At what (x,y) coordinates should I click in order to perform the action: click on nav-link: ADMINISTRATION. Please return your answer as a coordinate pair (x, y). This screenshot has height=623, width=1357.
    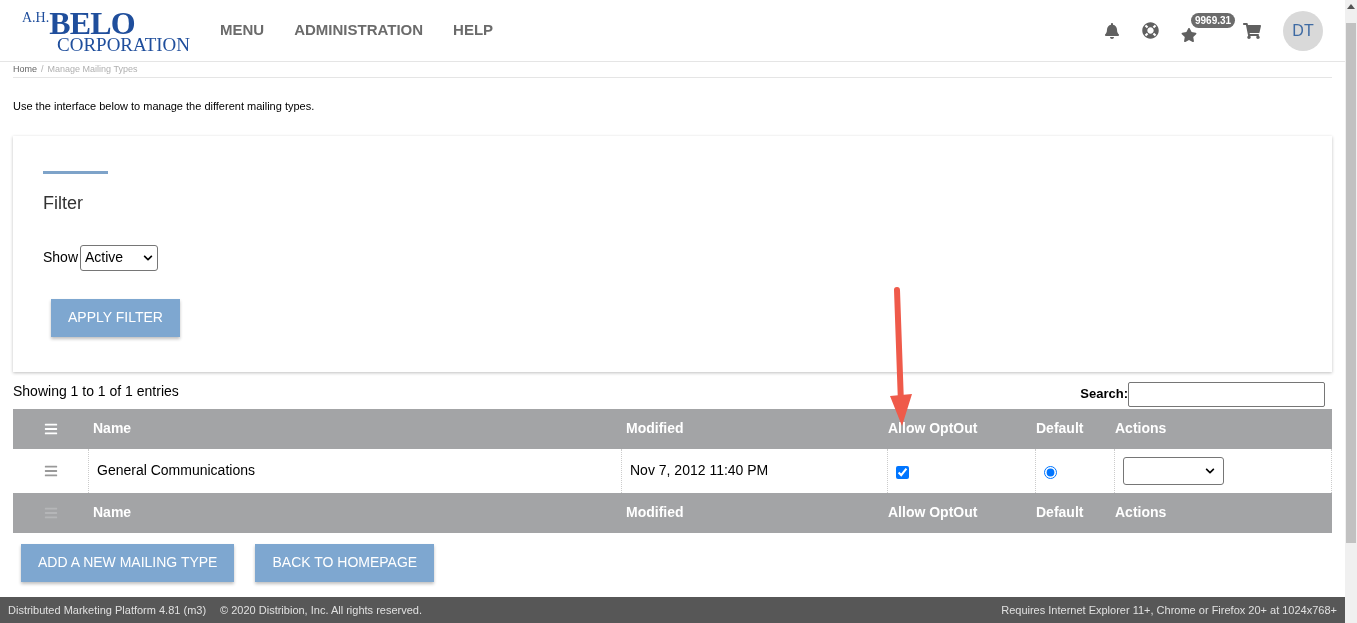
    Looking at the image, I should click on (359, 30).